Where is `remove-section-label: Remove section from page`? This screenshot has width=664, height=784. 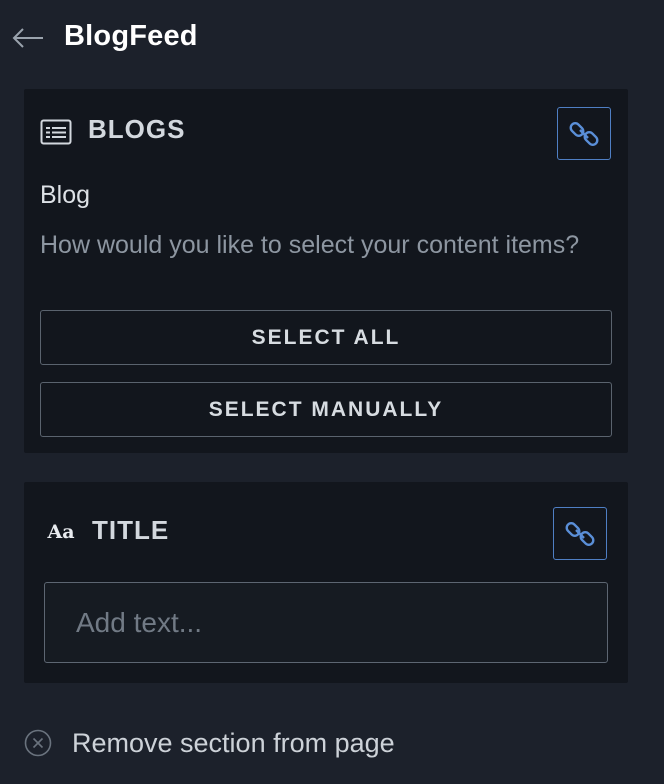 remove-section-label: Remove section from page is located at coordinates (233, 742).